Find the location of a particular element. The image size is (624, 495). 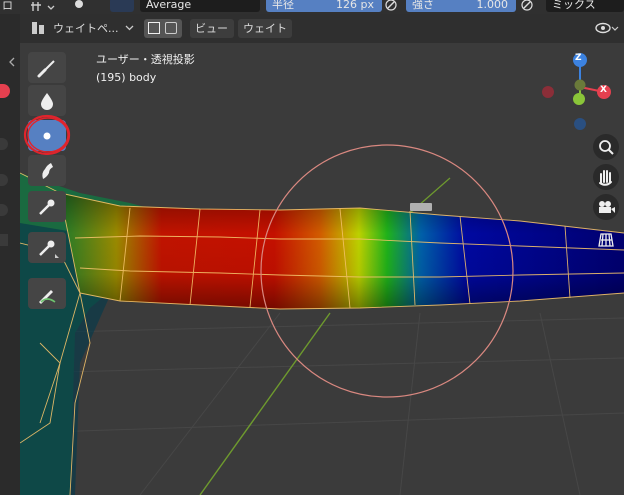

view-menu: ビュー is located at coordinates (212, 28).